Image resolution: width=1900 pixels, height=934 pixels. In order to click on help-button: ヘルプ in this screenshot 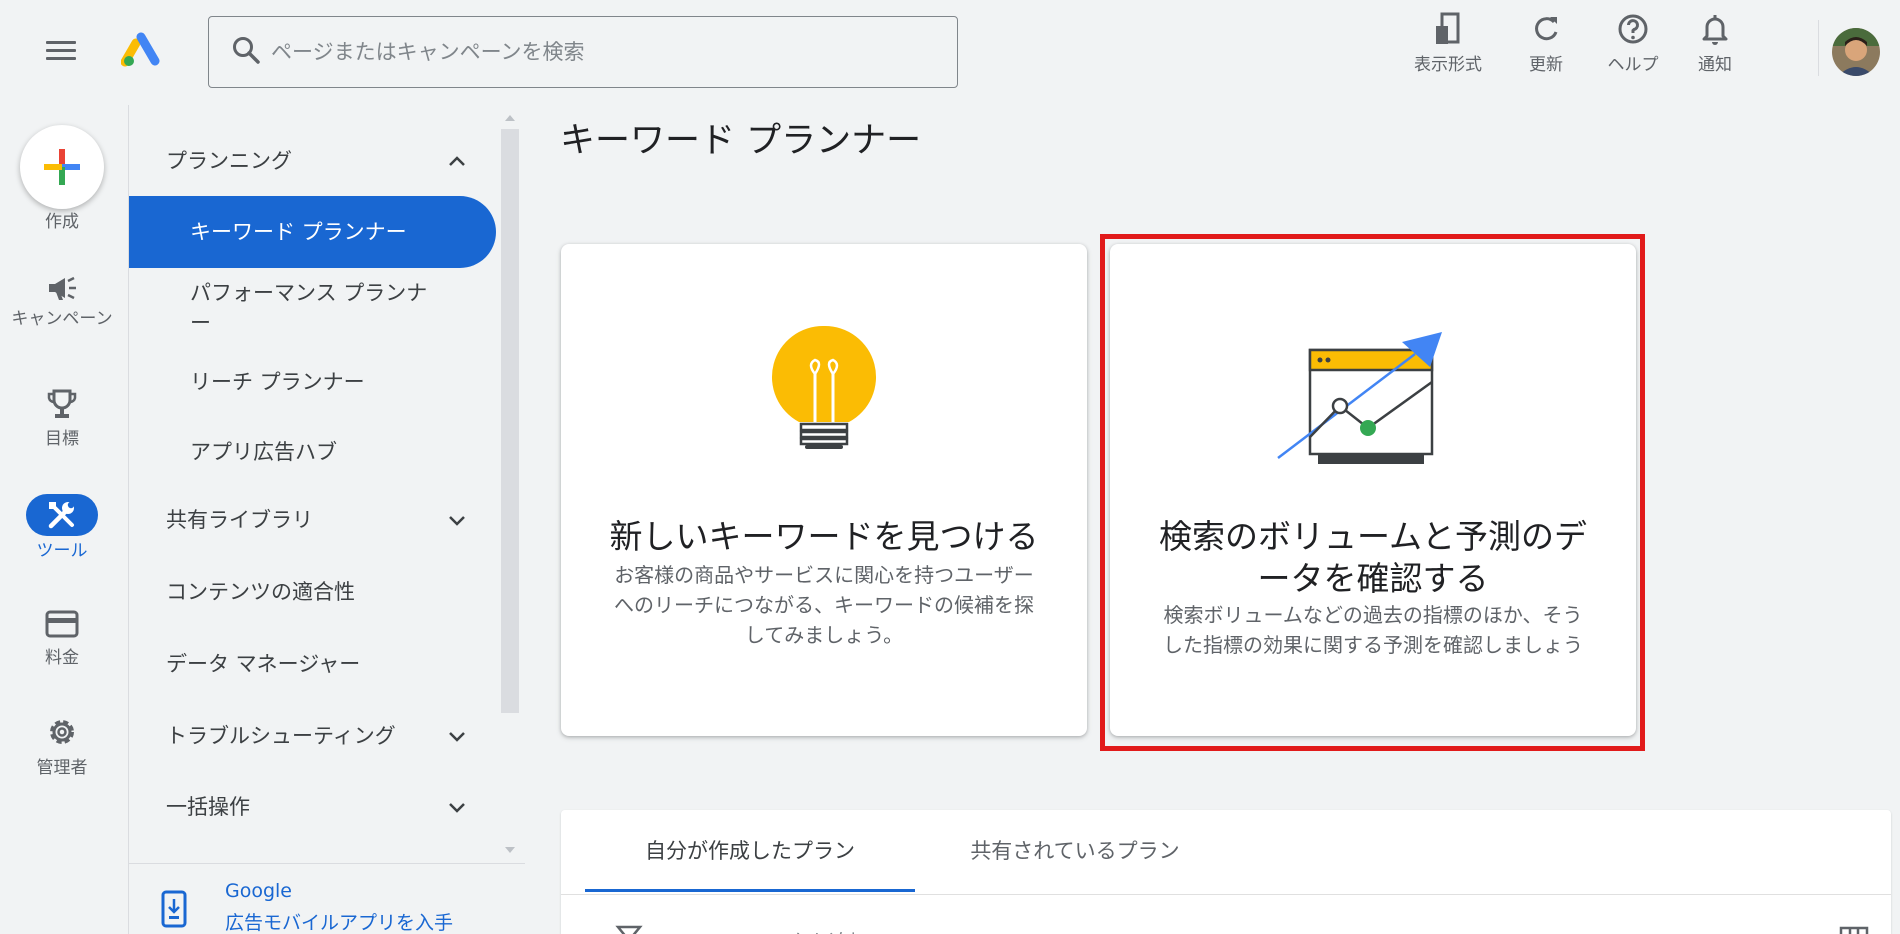, I will do `click(1633, 47)`.